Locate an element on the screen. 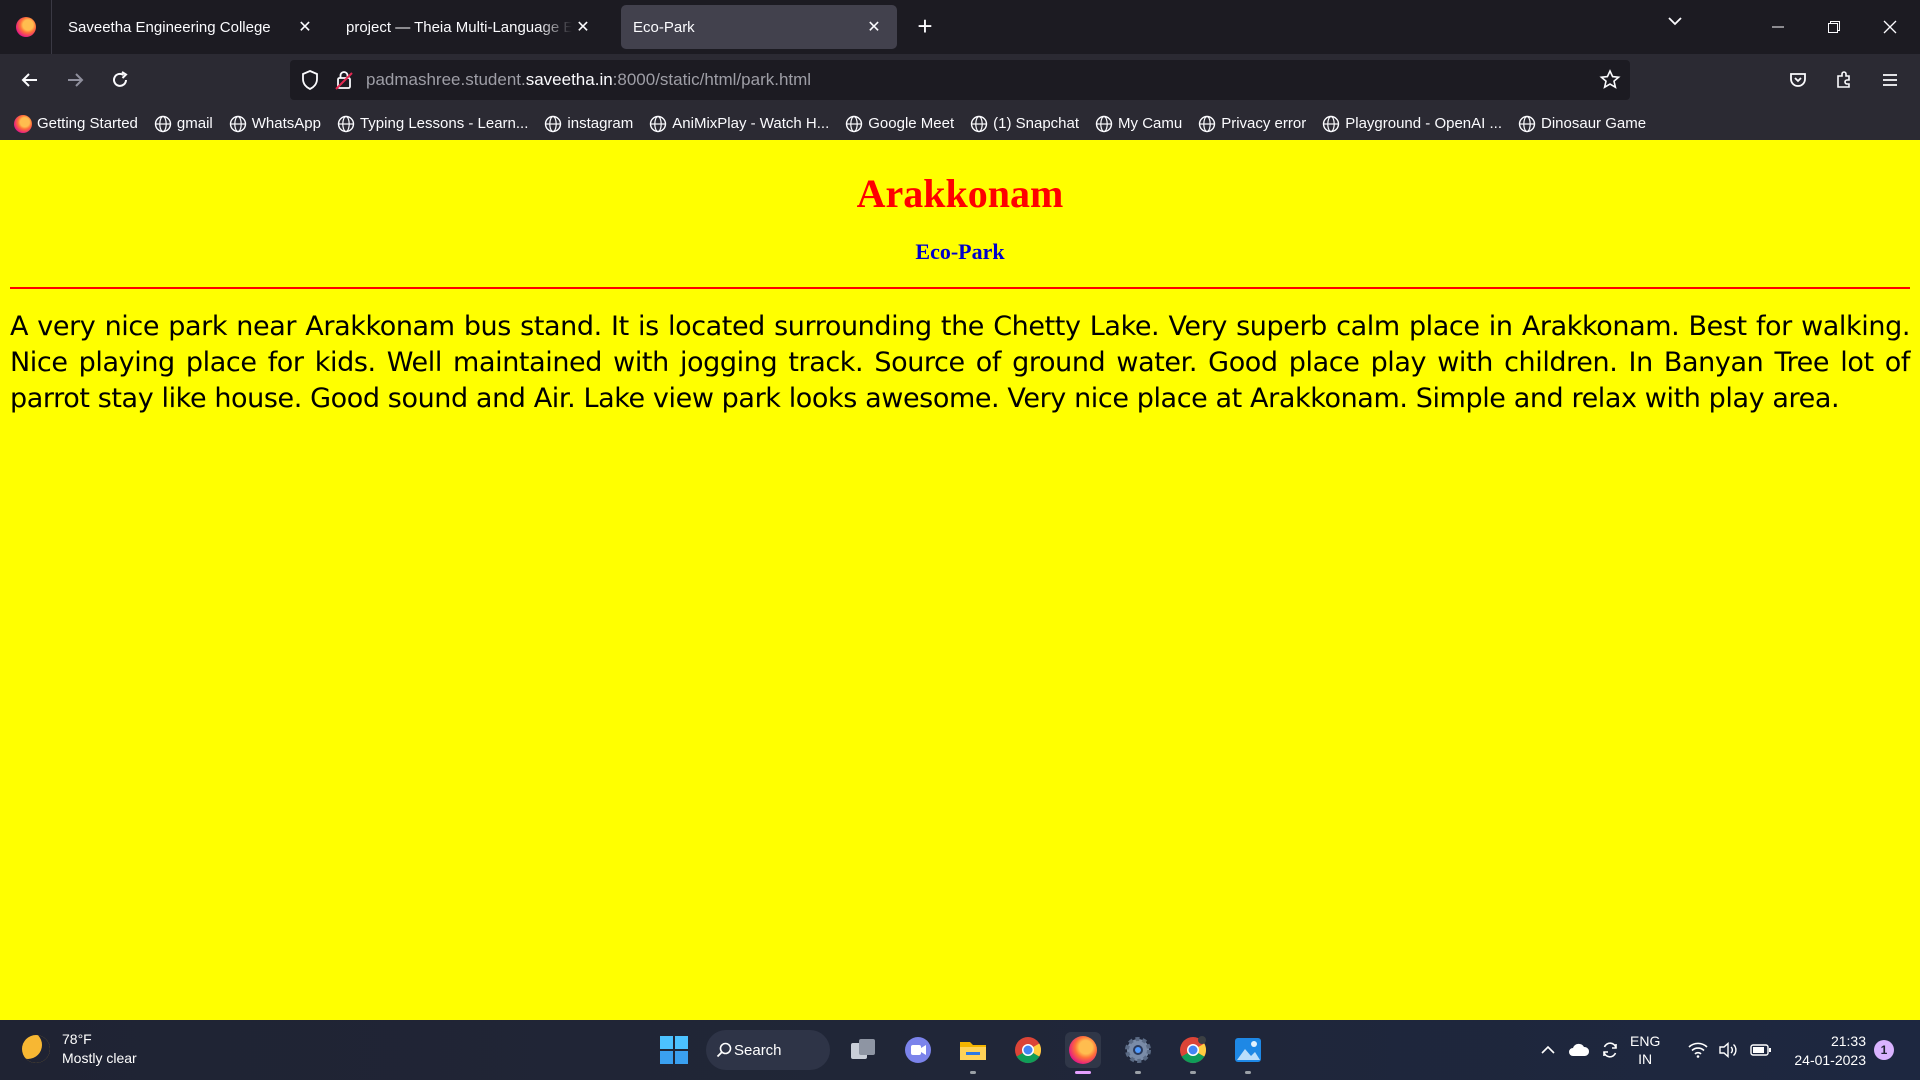  bookmark-gmail: gmail is located at coordinates (183, 124).